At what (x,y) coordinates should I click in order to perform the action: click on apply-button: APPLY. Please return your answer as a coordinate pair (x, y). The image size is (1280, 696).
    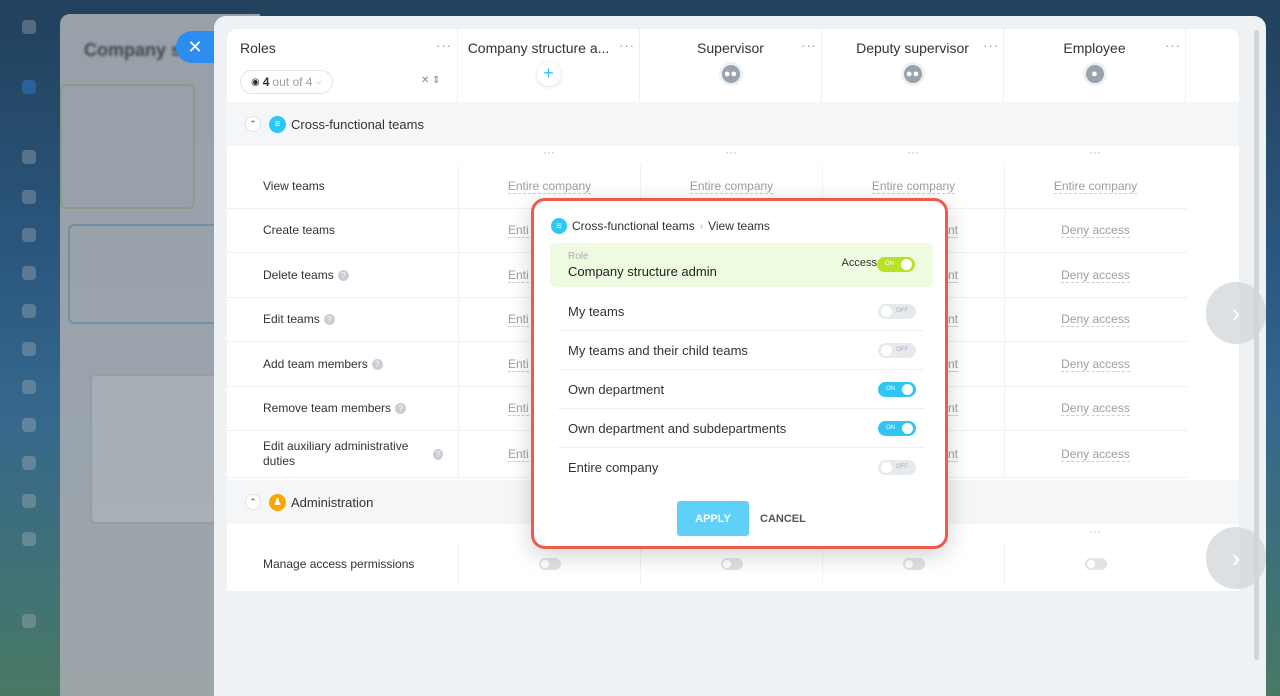
    Looking at the image, I should click on (713, 518).